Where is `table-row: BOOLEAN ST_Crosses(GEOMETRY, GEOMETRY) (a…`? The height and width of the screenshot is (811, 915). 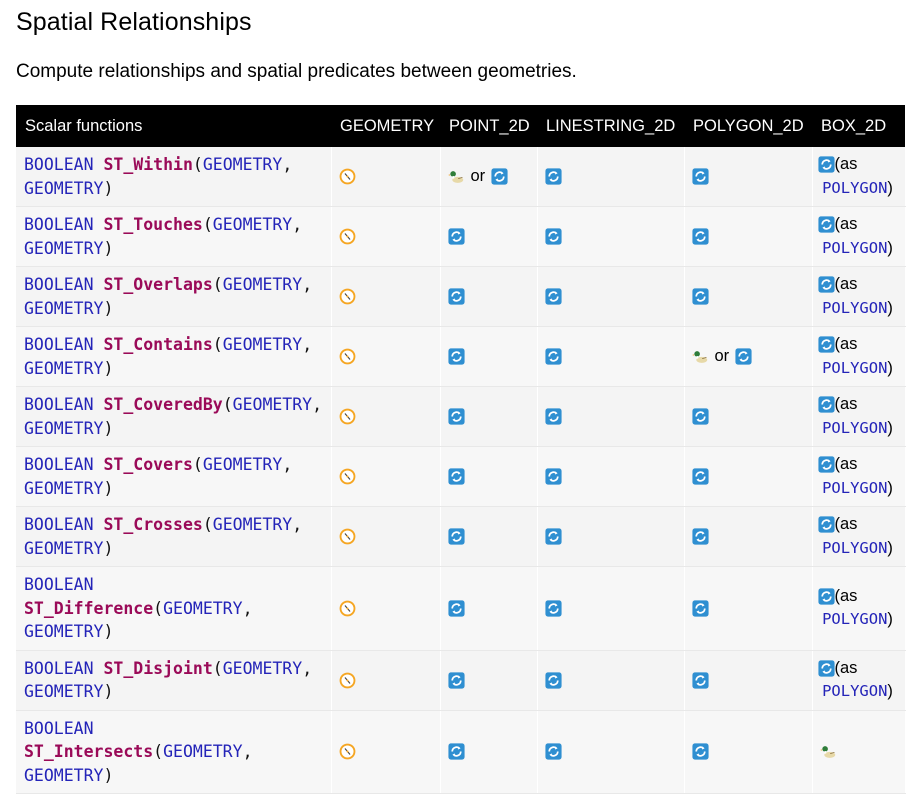 table-row: BOOLEAN ST_Crosses(GEOMETRY, GEOMETRY) (a… is located at coordinates (461, 536).